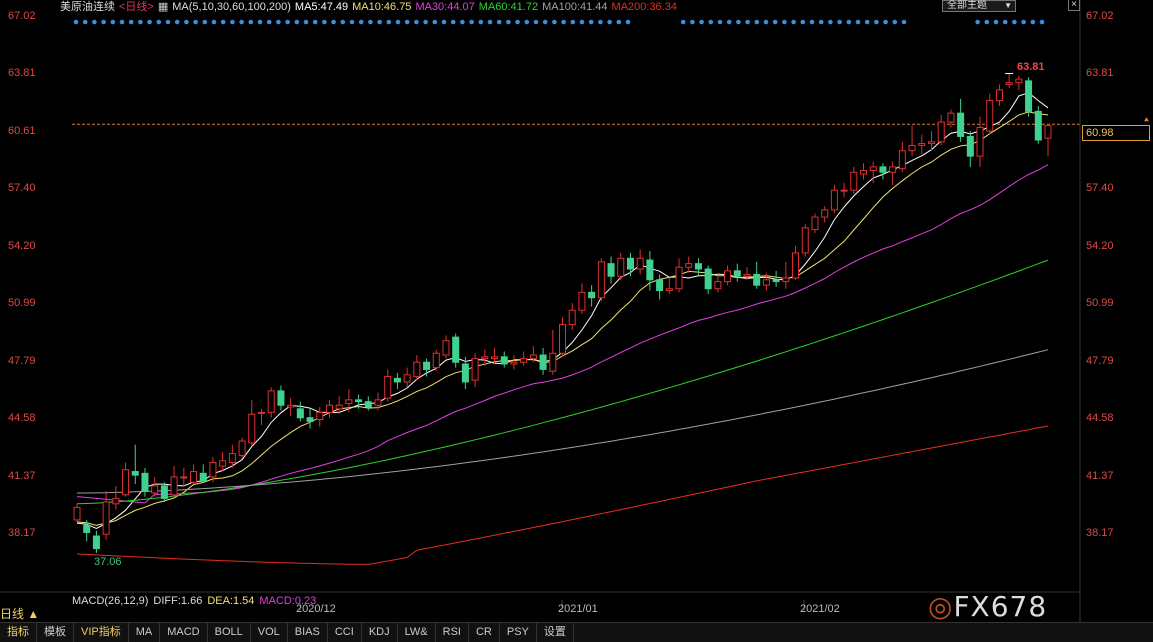 Image resolution: width=1153 pixels, height=642 pixels. I want to click on tab-psy: PSY, so click(518, 632).